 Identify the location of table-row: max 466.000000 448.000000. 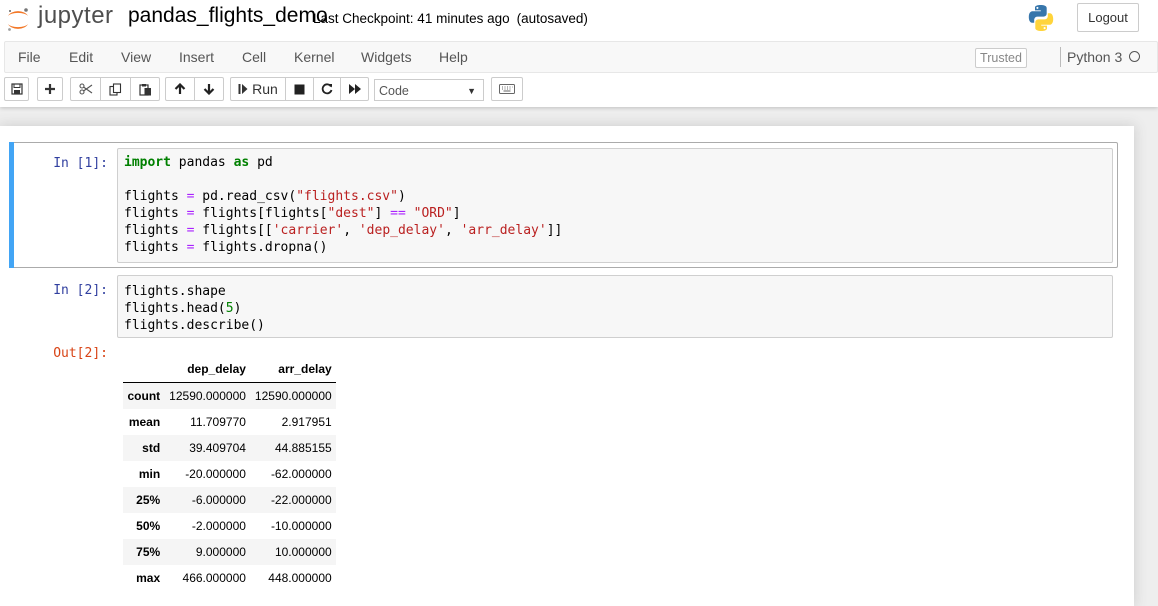
(229, 578).